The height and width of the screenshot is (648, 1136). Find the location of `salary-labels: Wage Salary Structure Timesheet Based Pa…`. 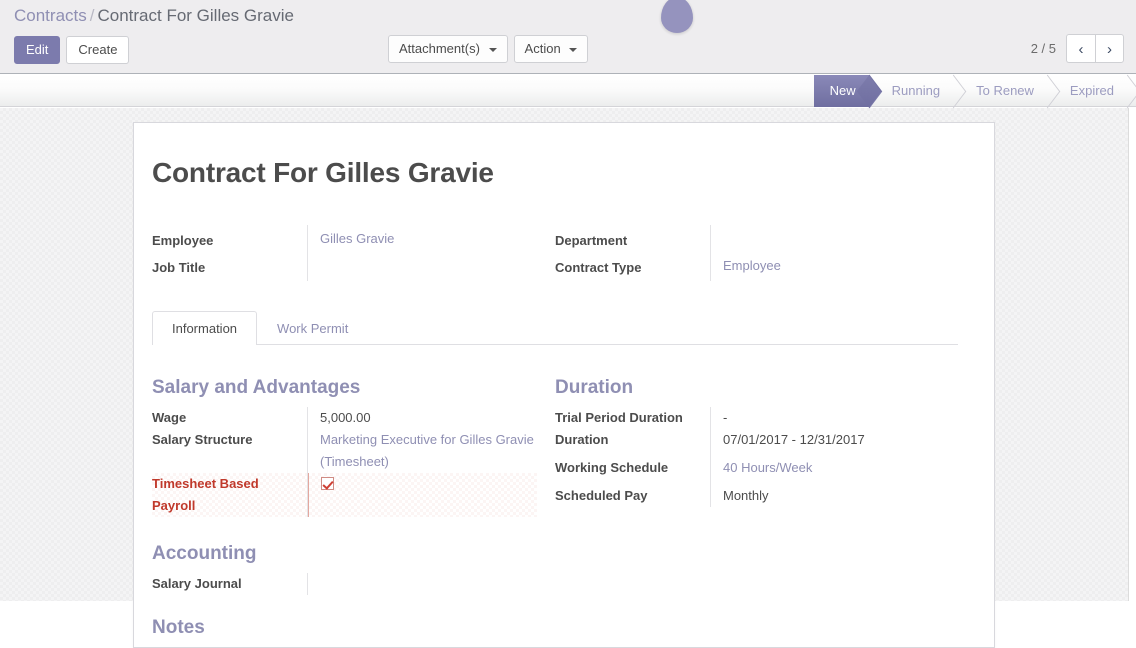

salary-labels: Wage Salary Structure Timesheet Based Pa… is located at coordinates (229, 462).